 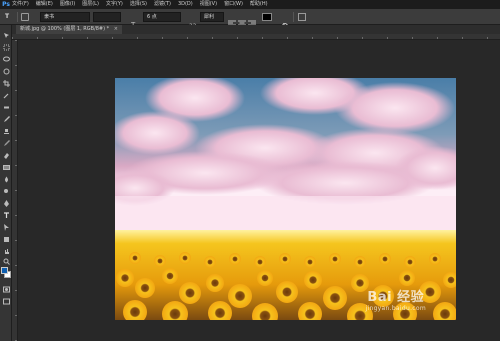 I want to click on history-brush-icon, so click(x=6, y=143).